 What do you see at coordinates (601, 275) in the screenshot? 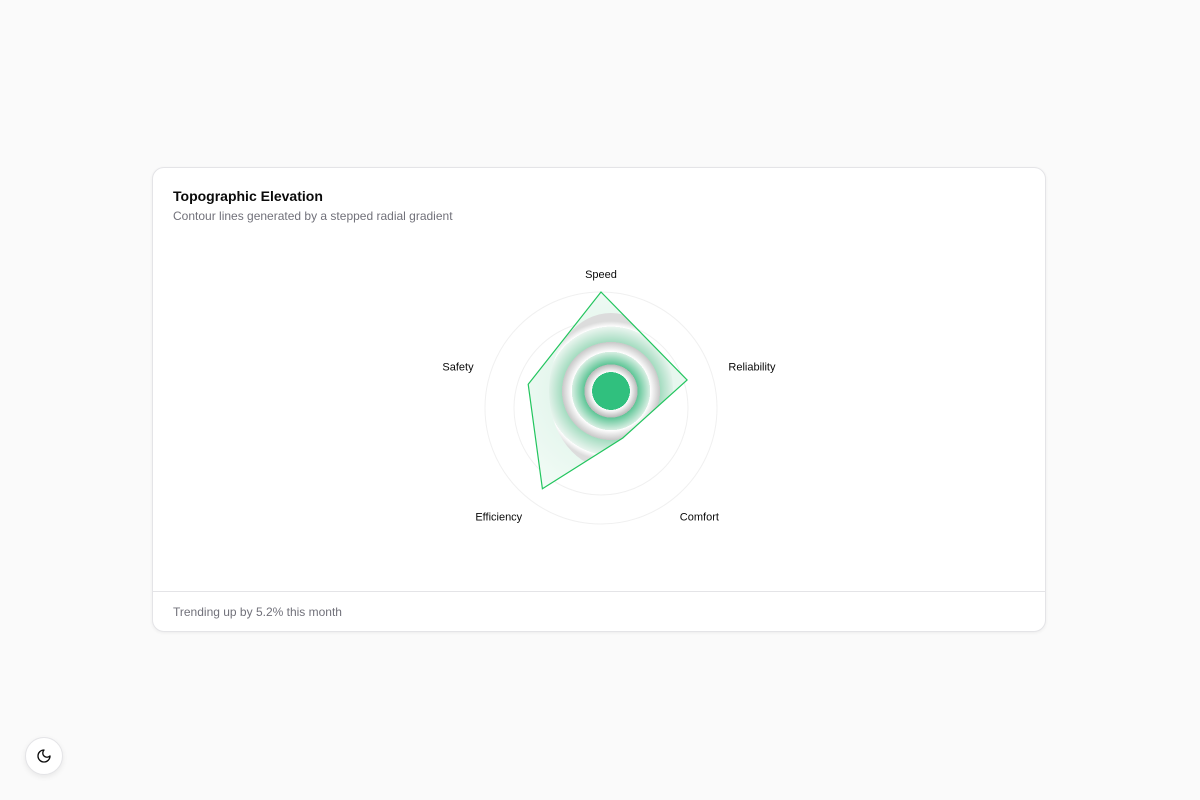
I see `axis-label-speed: Speed` at bounding box center [601, 275].